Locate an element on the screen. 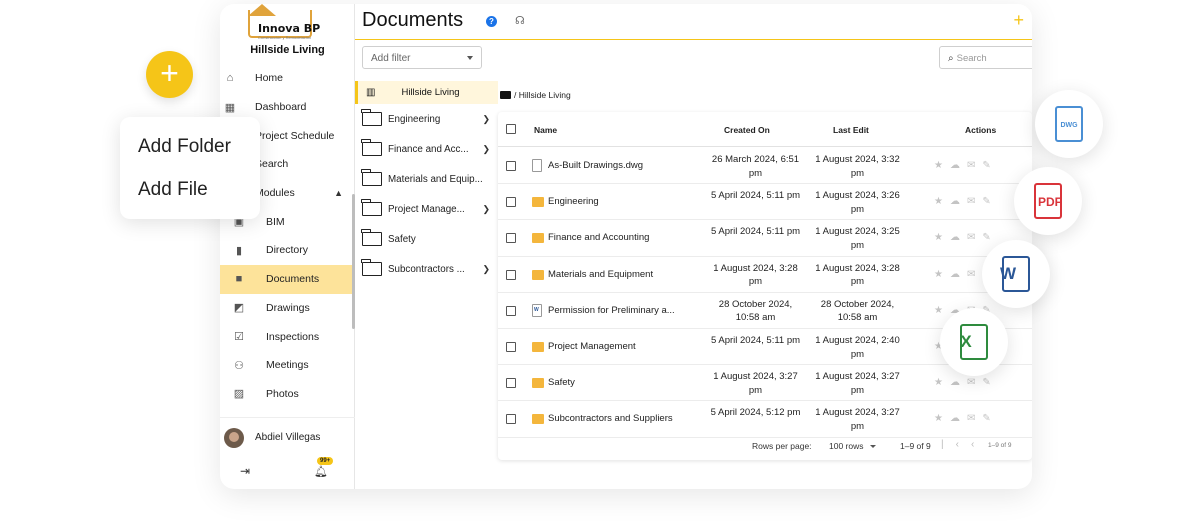  row-name: Engineering is located at coordinates (620, 201).